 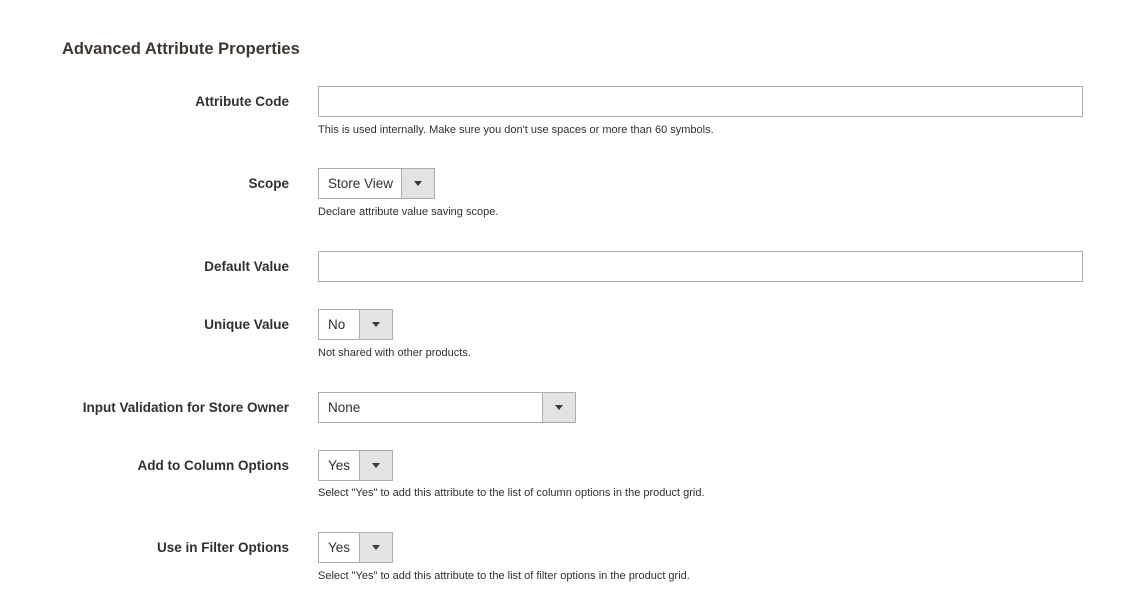 I want to click on input-validation-selected-value: None, so click(x=344, y=407).